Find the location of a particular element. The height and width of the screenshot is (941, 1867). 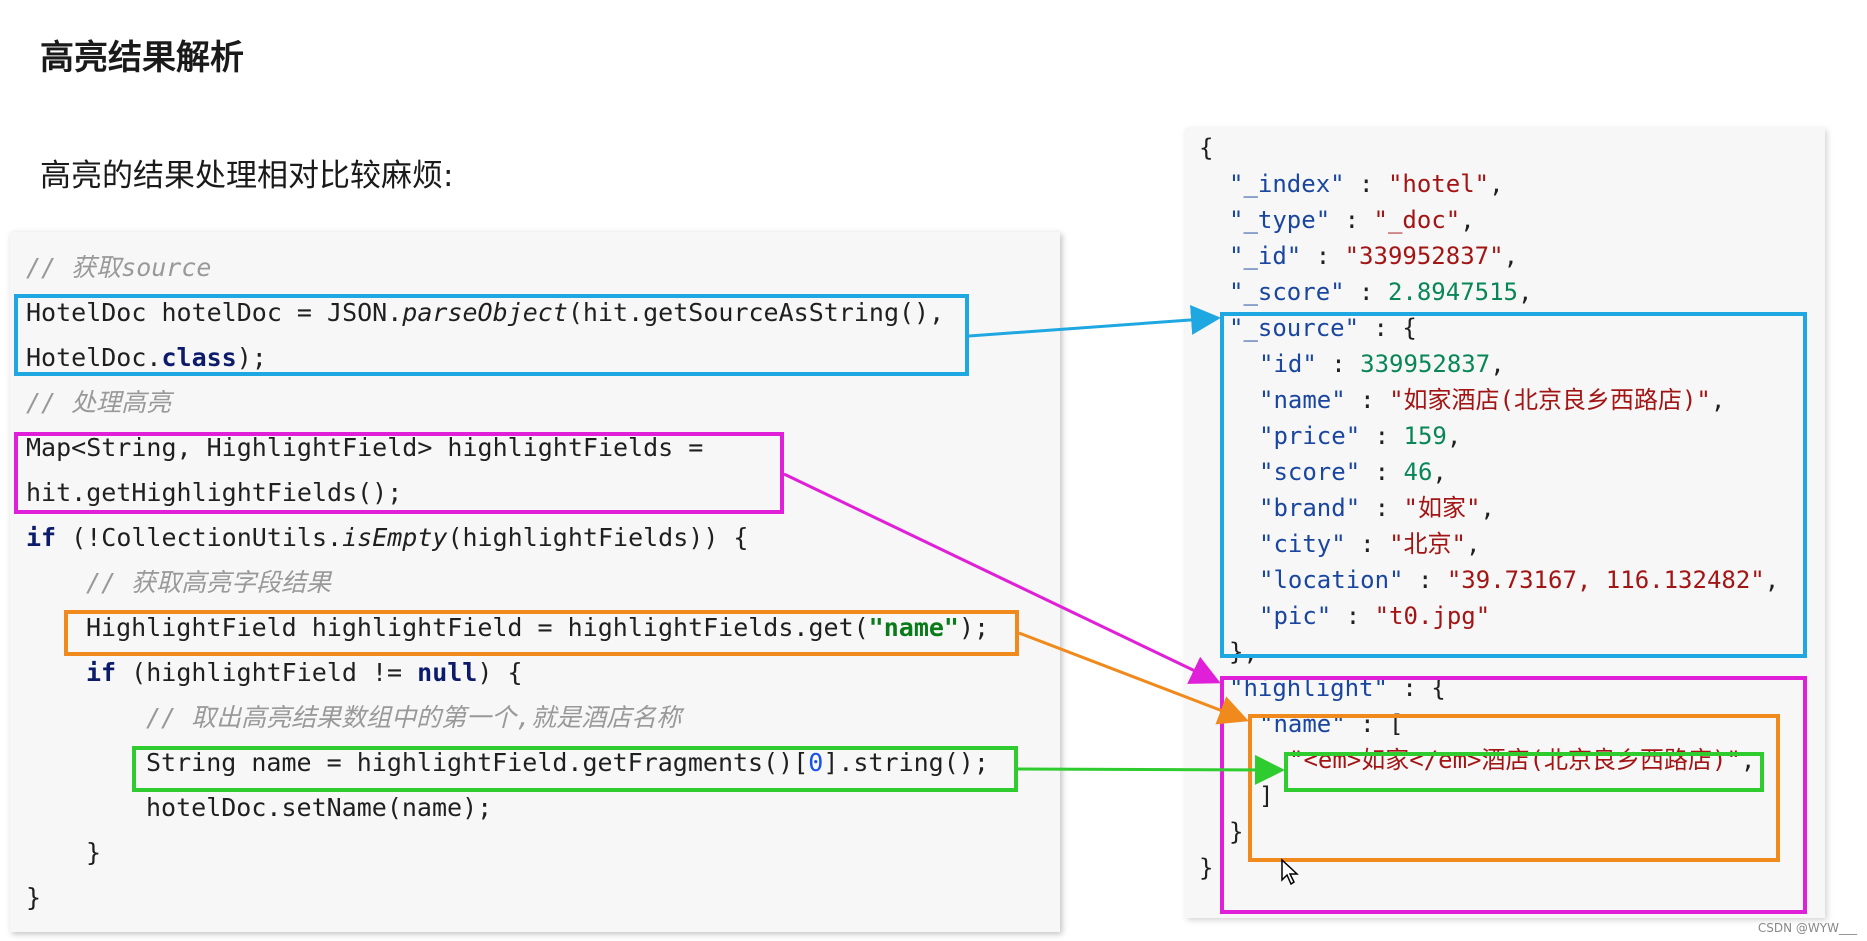

code-comment-highlight: // 处理高亮 is located at coordinates (99, 402).